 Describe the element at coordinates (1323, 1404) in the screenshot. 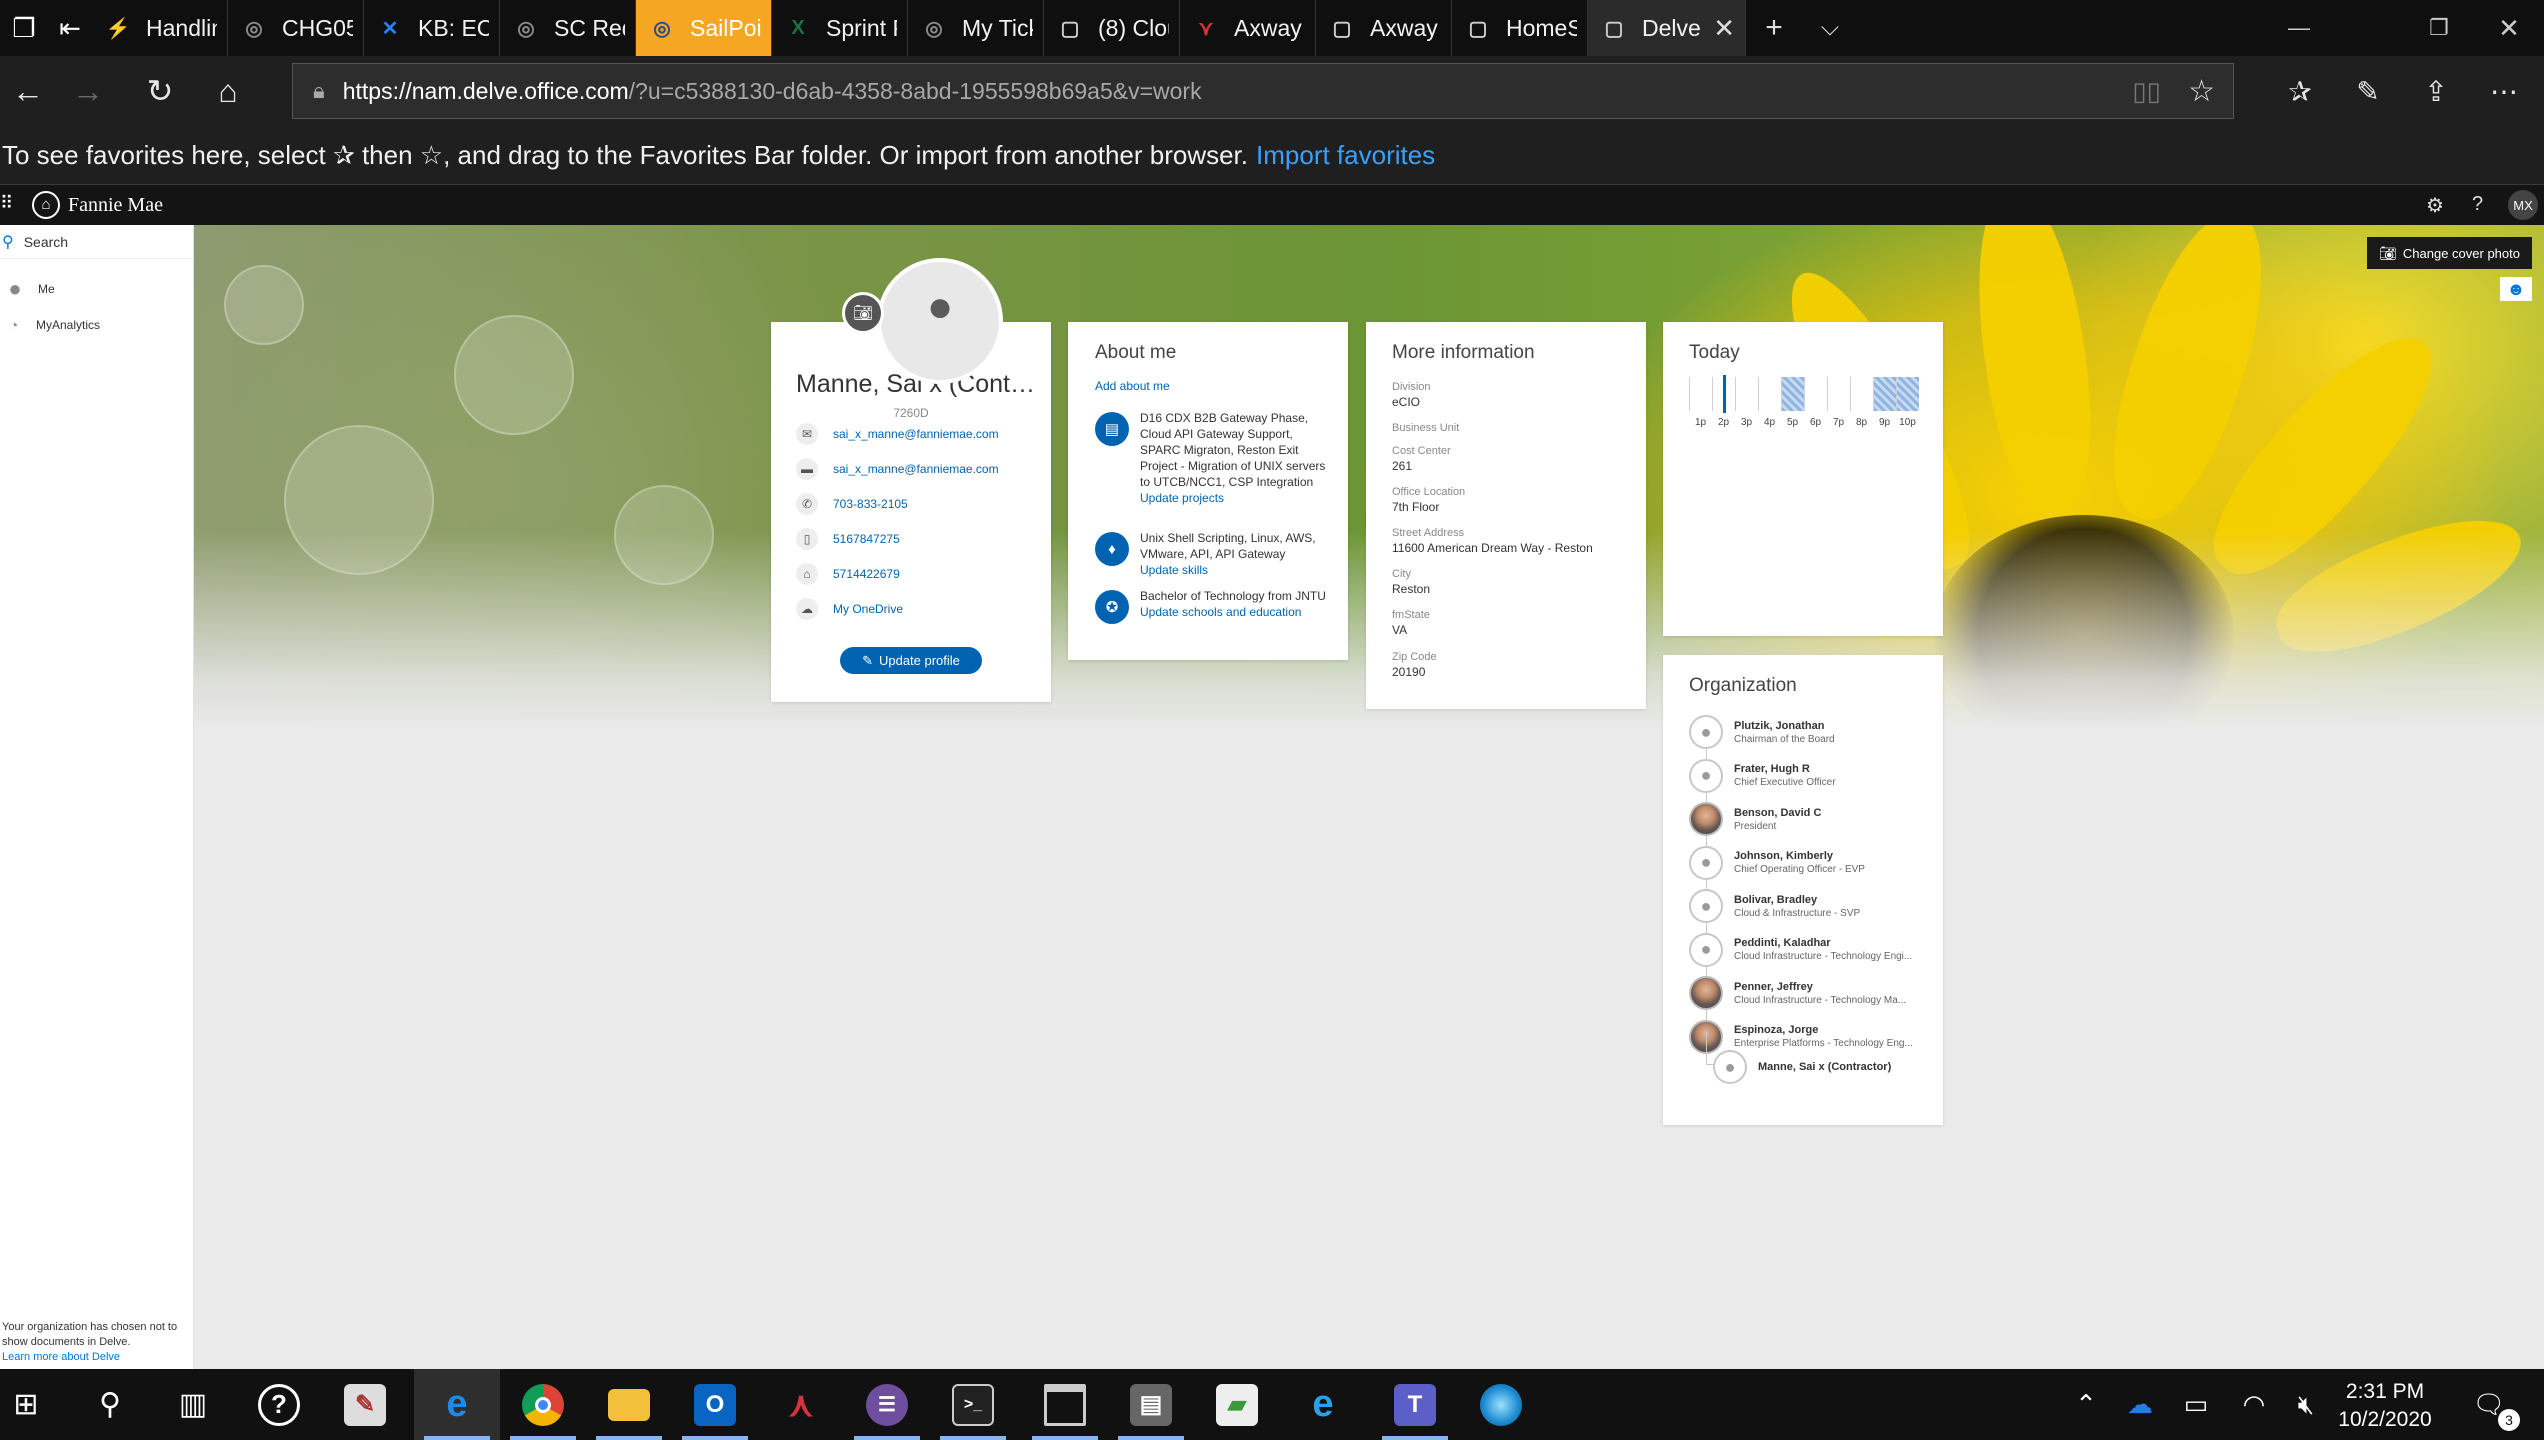

I see `internet-explorer-icon: e` at that location.